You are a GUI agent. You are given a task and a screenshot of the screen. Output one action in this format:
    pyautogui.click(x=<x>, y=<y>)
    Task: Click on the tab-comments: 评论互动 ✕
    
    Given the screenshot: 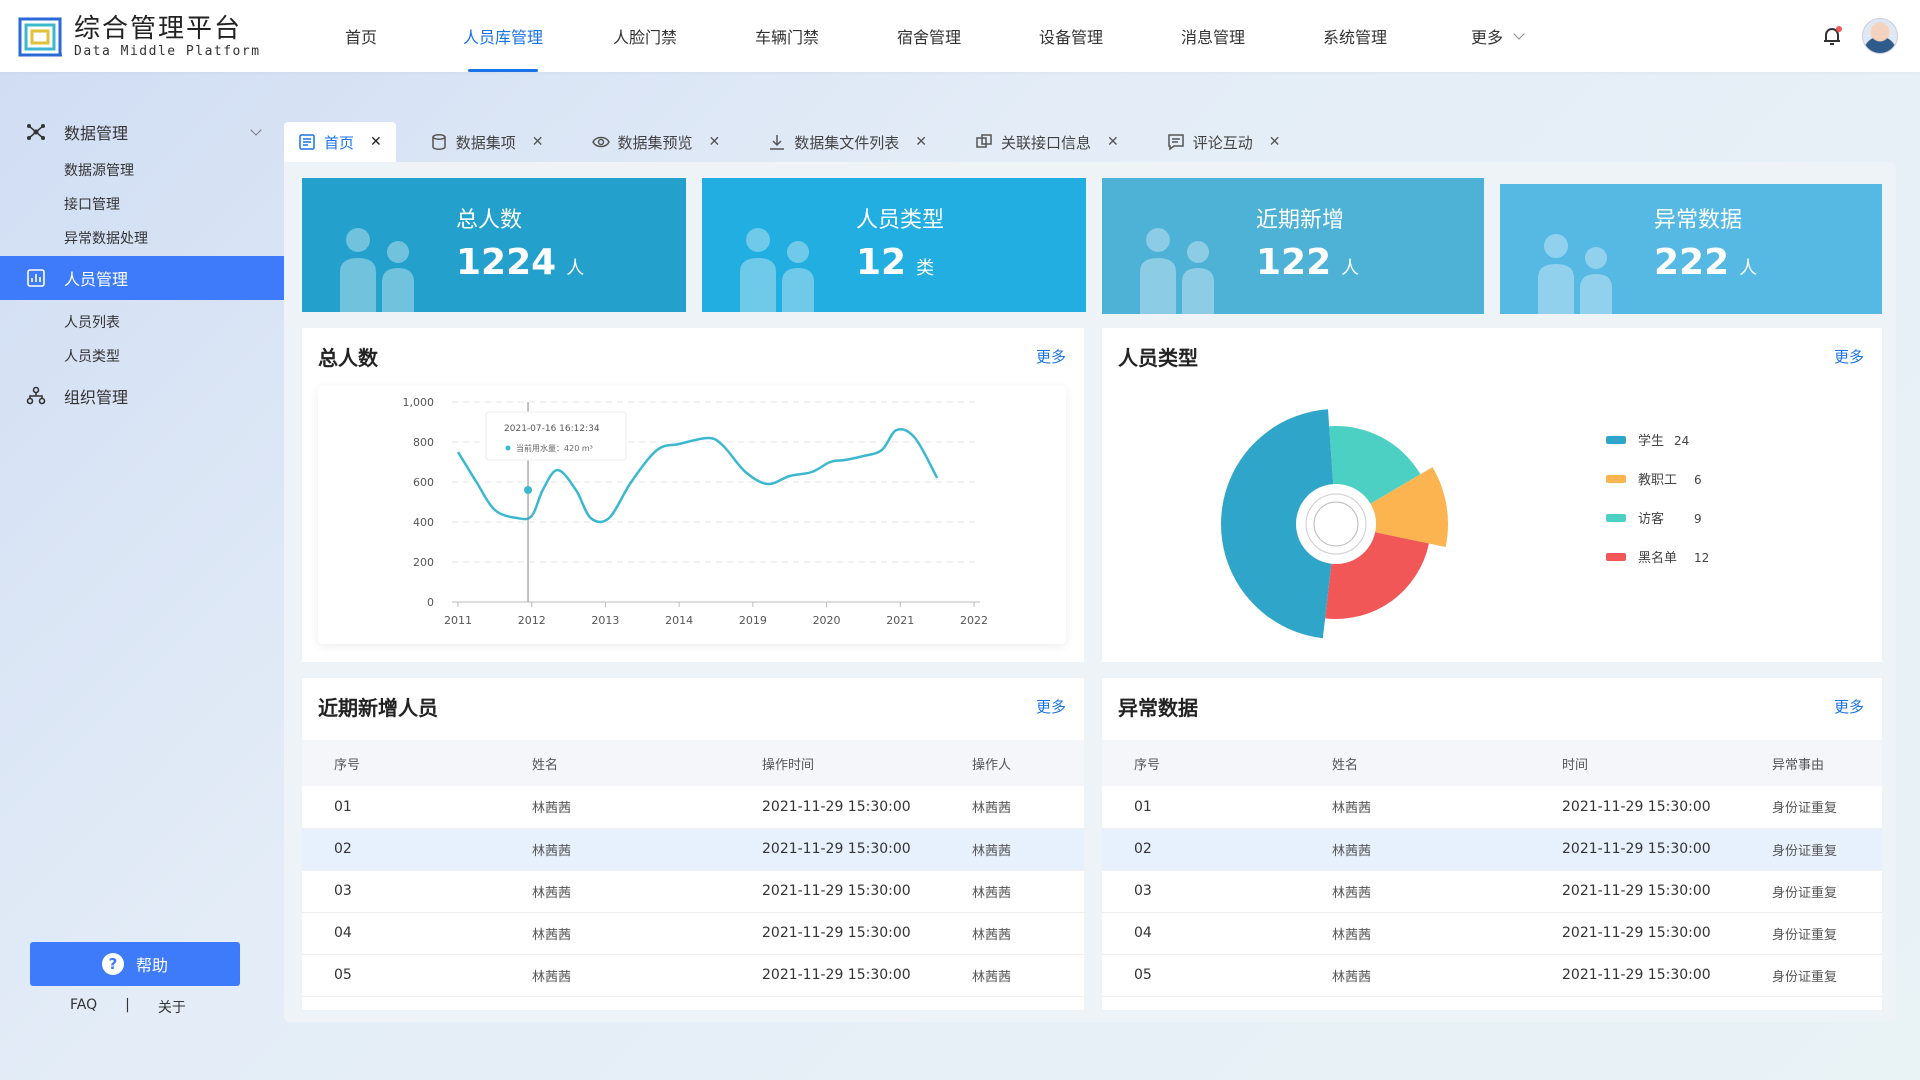 What is the action you would take?
    pyautogui.click(x=1224, y=142)
    